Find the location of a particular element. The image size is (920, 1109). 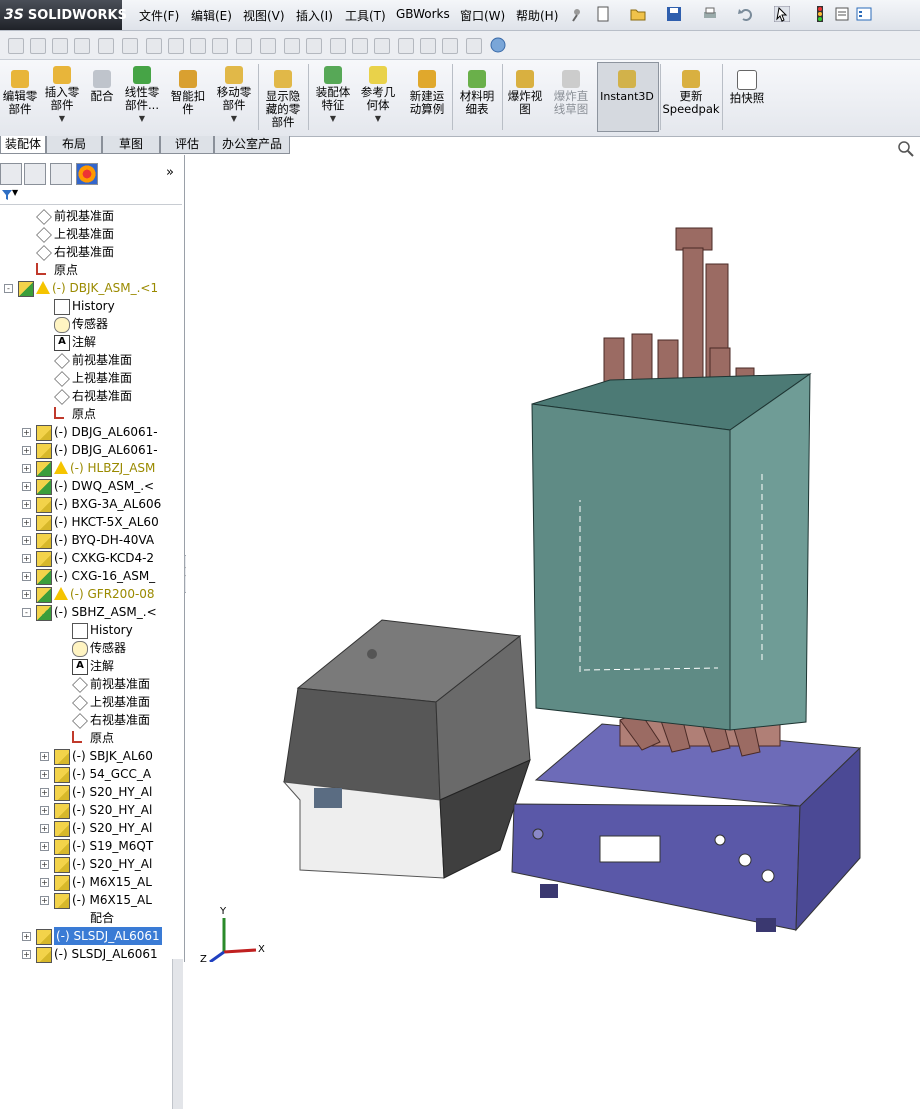

cabinet-enclosure is located at coordinates (671, 552).